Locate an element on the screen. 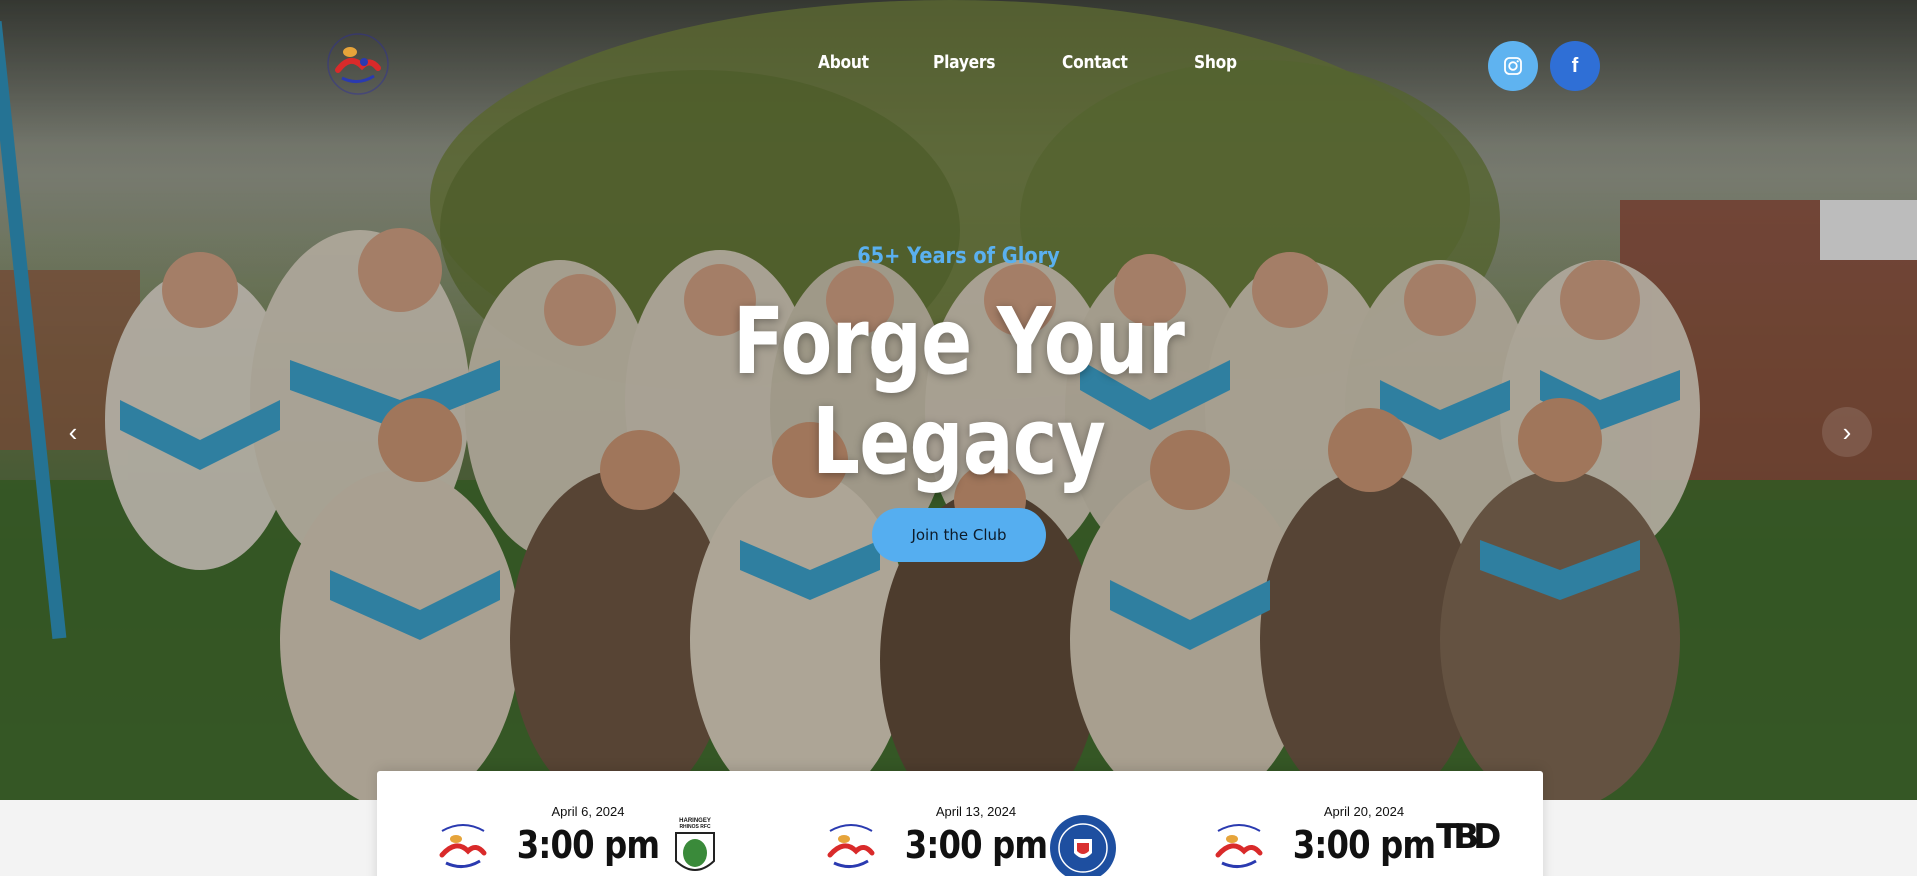 Image resolution: width=1917 pixels, height=876 pixels. slider-prev-button: ‹ is located at coordinates (73, 432).